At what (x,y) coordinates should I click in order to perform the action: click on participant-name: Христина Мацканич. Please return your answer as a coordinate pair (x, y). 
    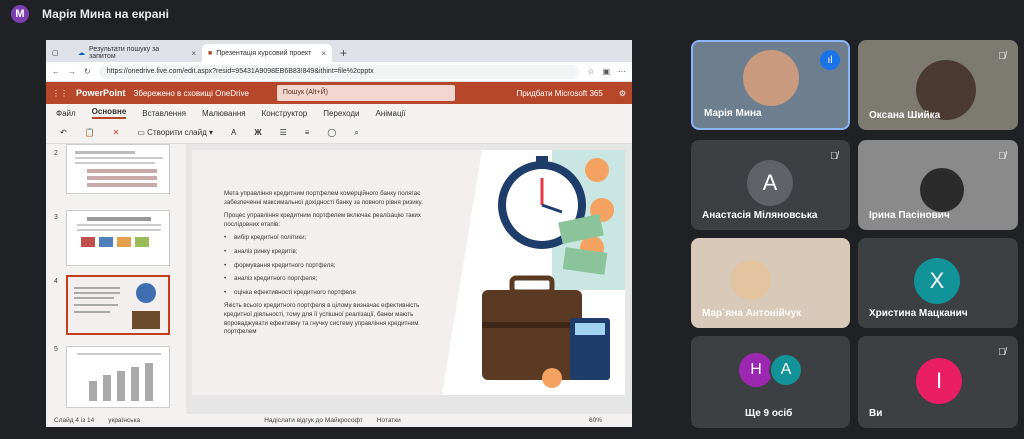
    Looking at the image, I should click on (918, 313).